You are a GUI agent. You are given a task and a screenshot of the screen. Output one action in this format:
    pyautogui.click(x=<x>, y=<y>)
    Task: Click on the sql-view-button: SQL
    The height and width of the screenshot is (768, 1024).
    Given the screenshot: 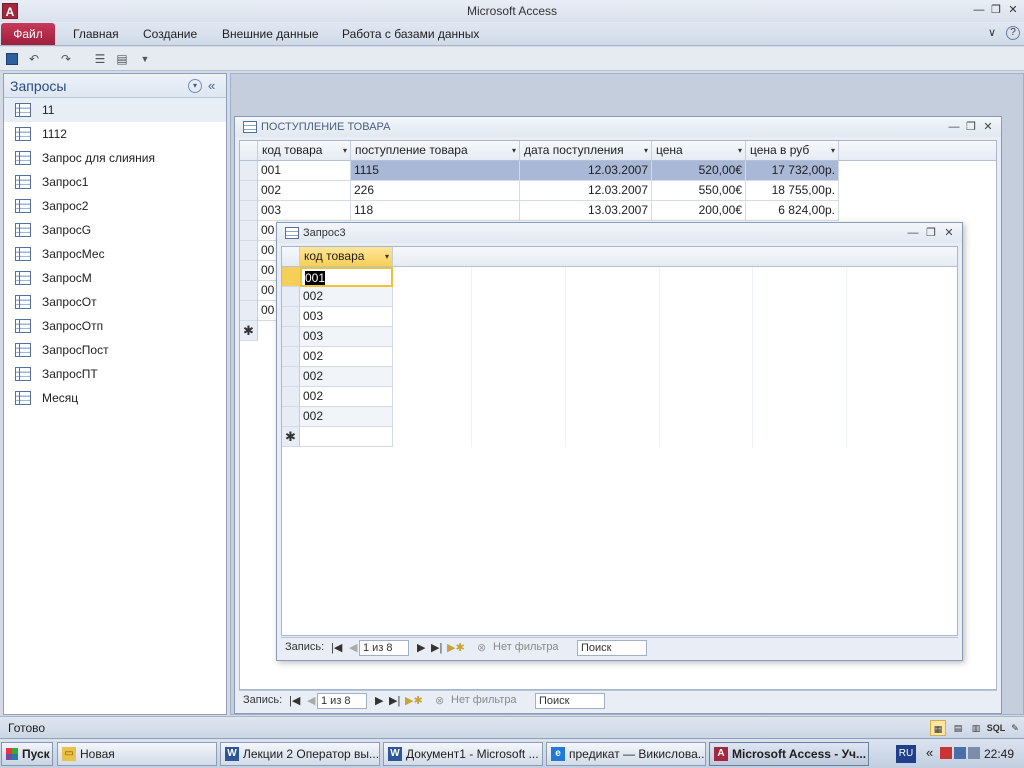 What is the action you would take?
    pyautogui.click(x=996, y=728)
    